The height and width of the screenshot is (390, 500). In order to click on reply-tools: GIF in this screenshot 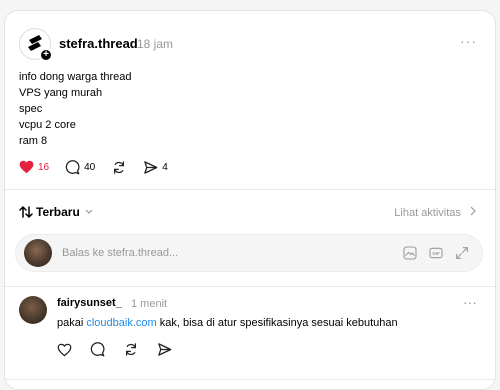, I will do `click(436, 253)`.